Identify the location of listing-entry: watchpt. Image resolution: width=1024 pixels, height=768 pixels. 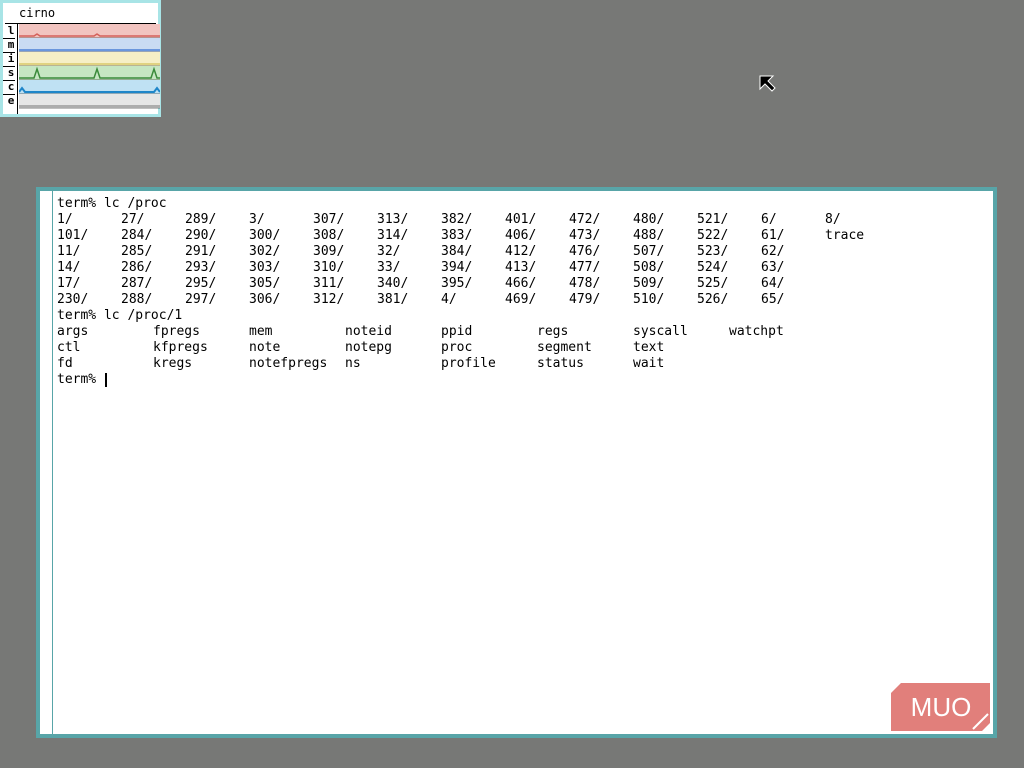
(756, 331).